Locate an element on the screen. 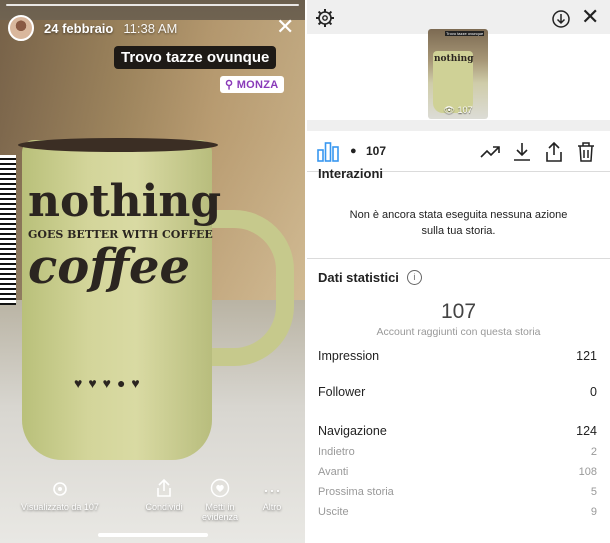 This screenshot has width=610, height=543. nav-value: 5 is located at coordinates (593, 492).